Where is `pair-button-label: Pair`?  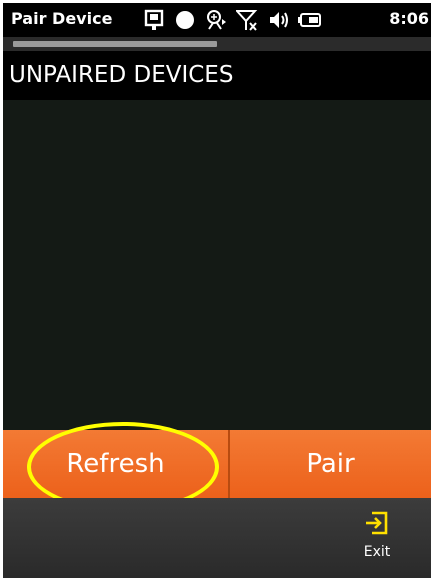 pair-button-label: Pair is located at coordinates (330, 464).